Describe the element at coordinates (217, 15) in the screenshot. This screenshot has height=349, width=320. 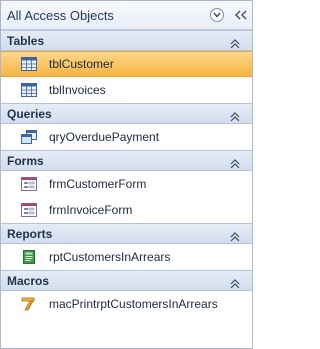
I see `chevron-down-circle-icon` at that location.